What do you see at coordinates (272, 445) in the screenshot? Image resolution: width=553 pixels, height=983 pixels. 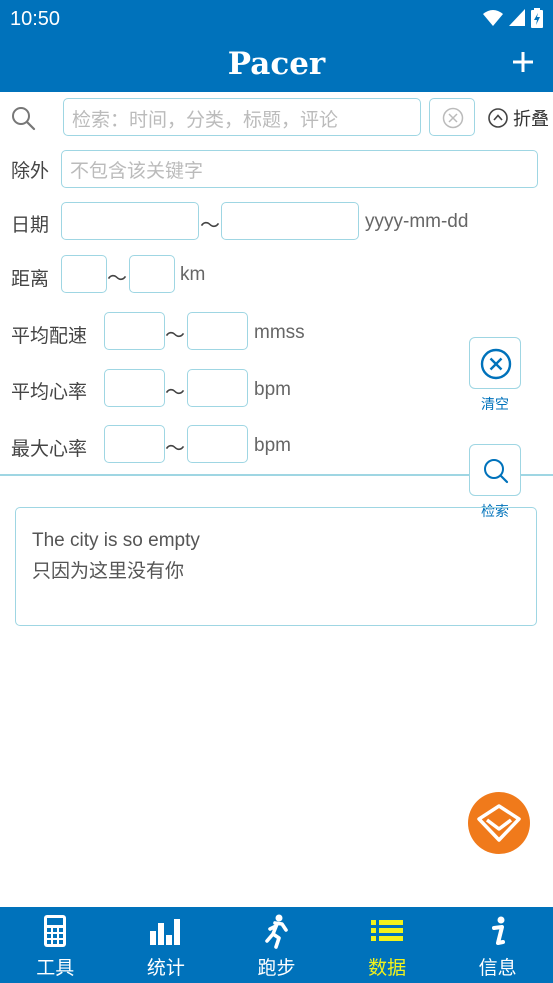 I see `max-hr-unit: bpm` at bounding box center [272, 445].